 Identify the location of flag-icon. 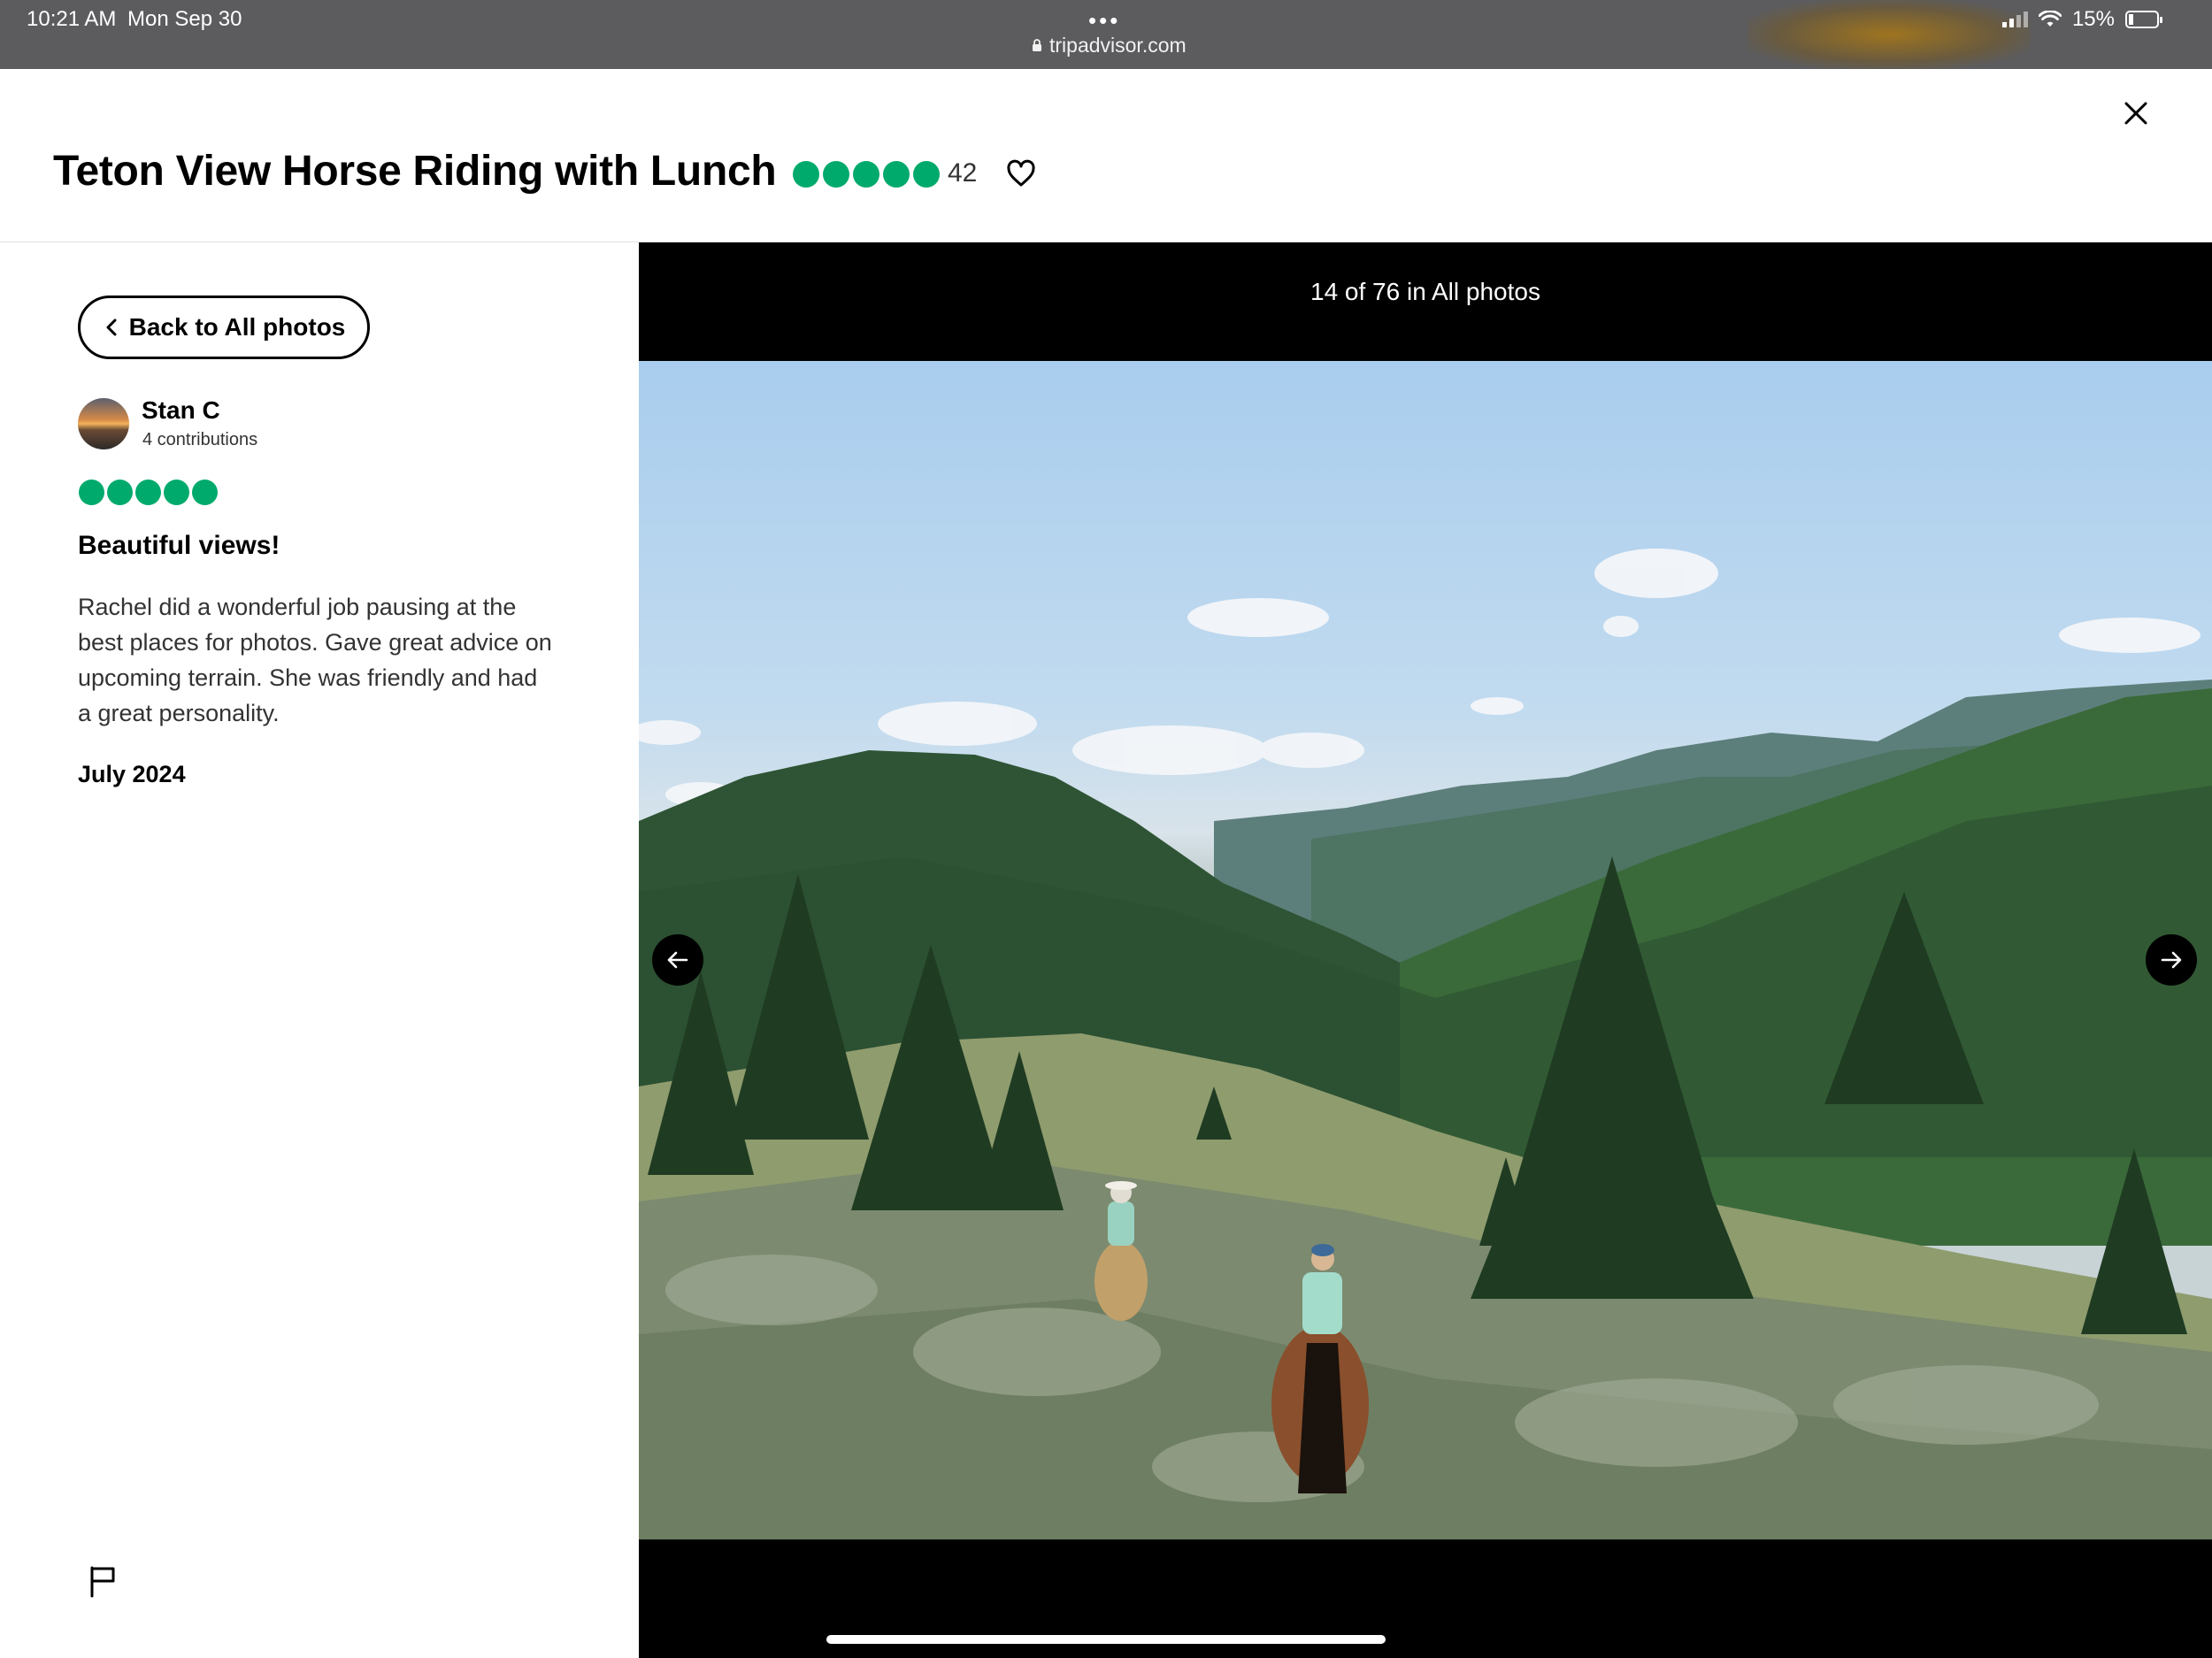
(104, 1581).